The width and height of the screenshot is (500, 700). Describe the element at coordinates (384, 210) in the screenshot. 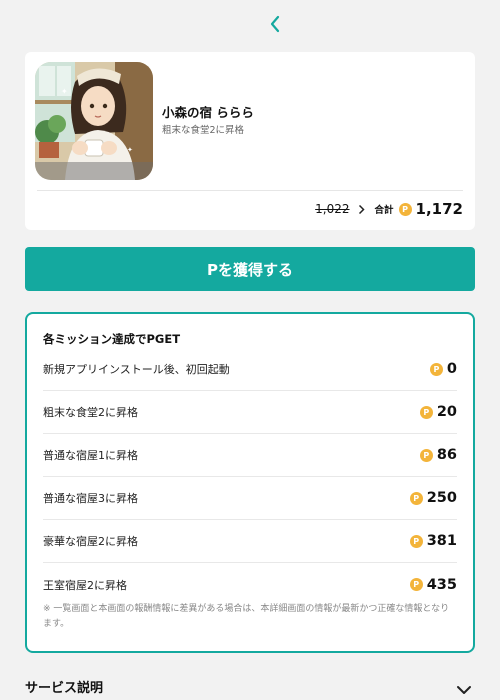

I see `total-label: 合計` at that location.